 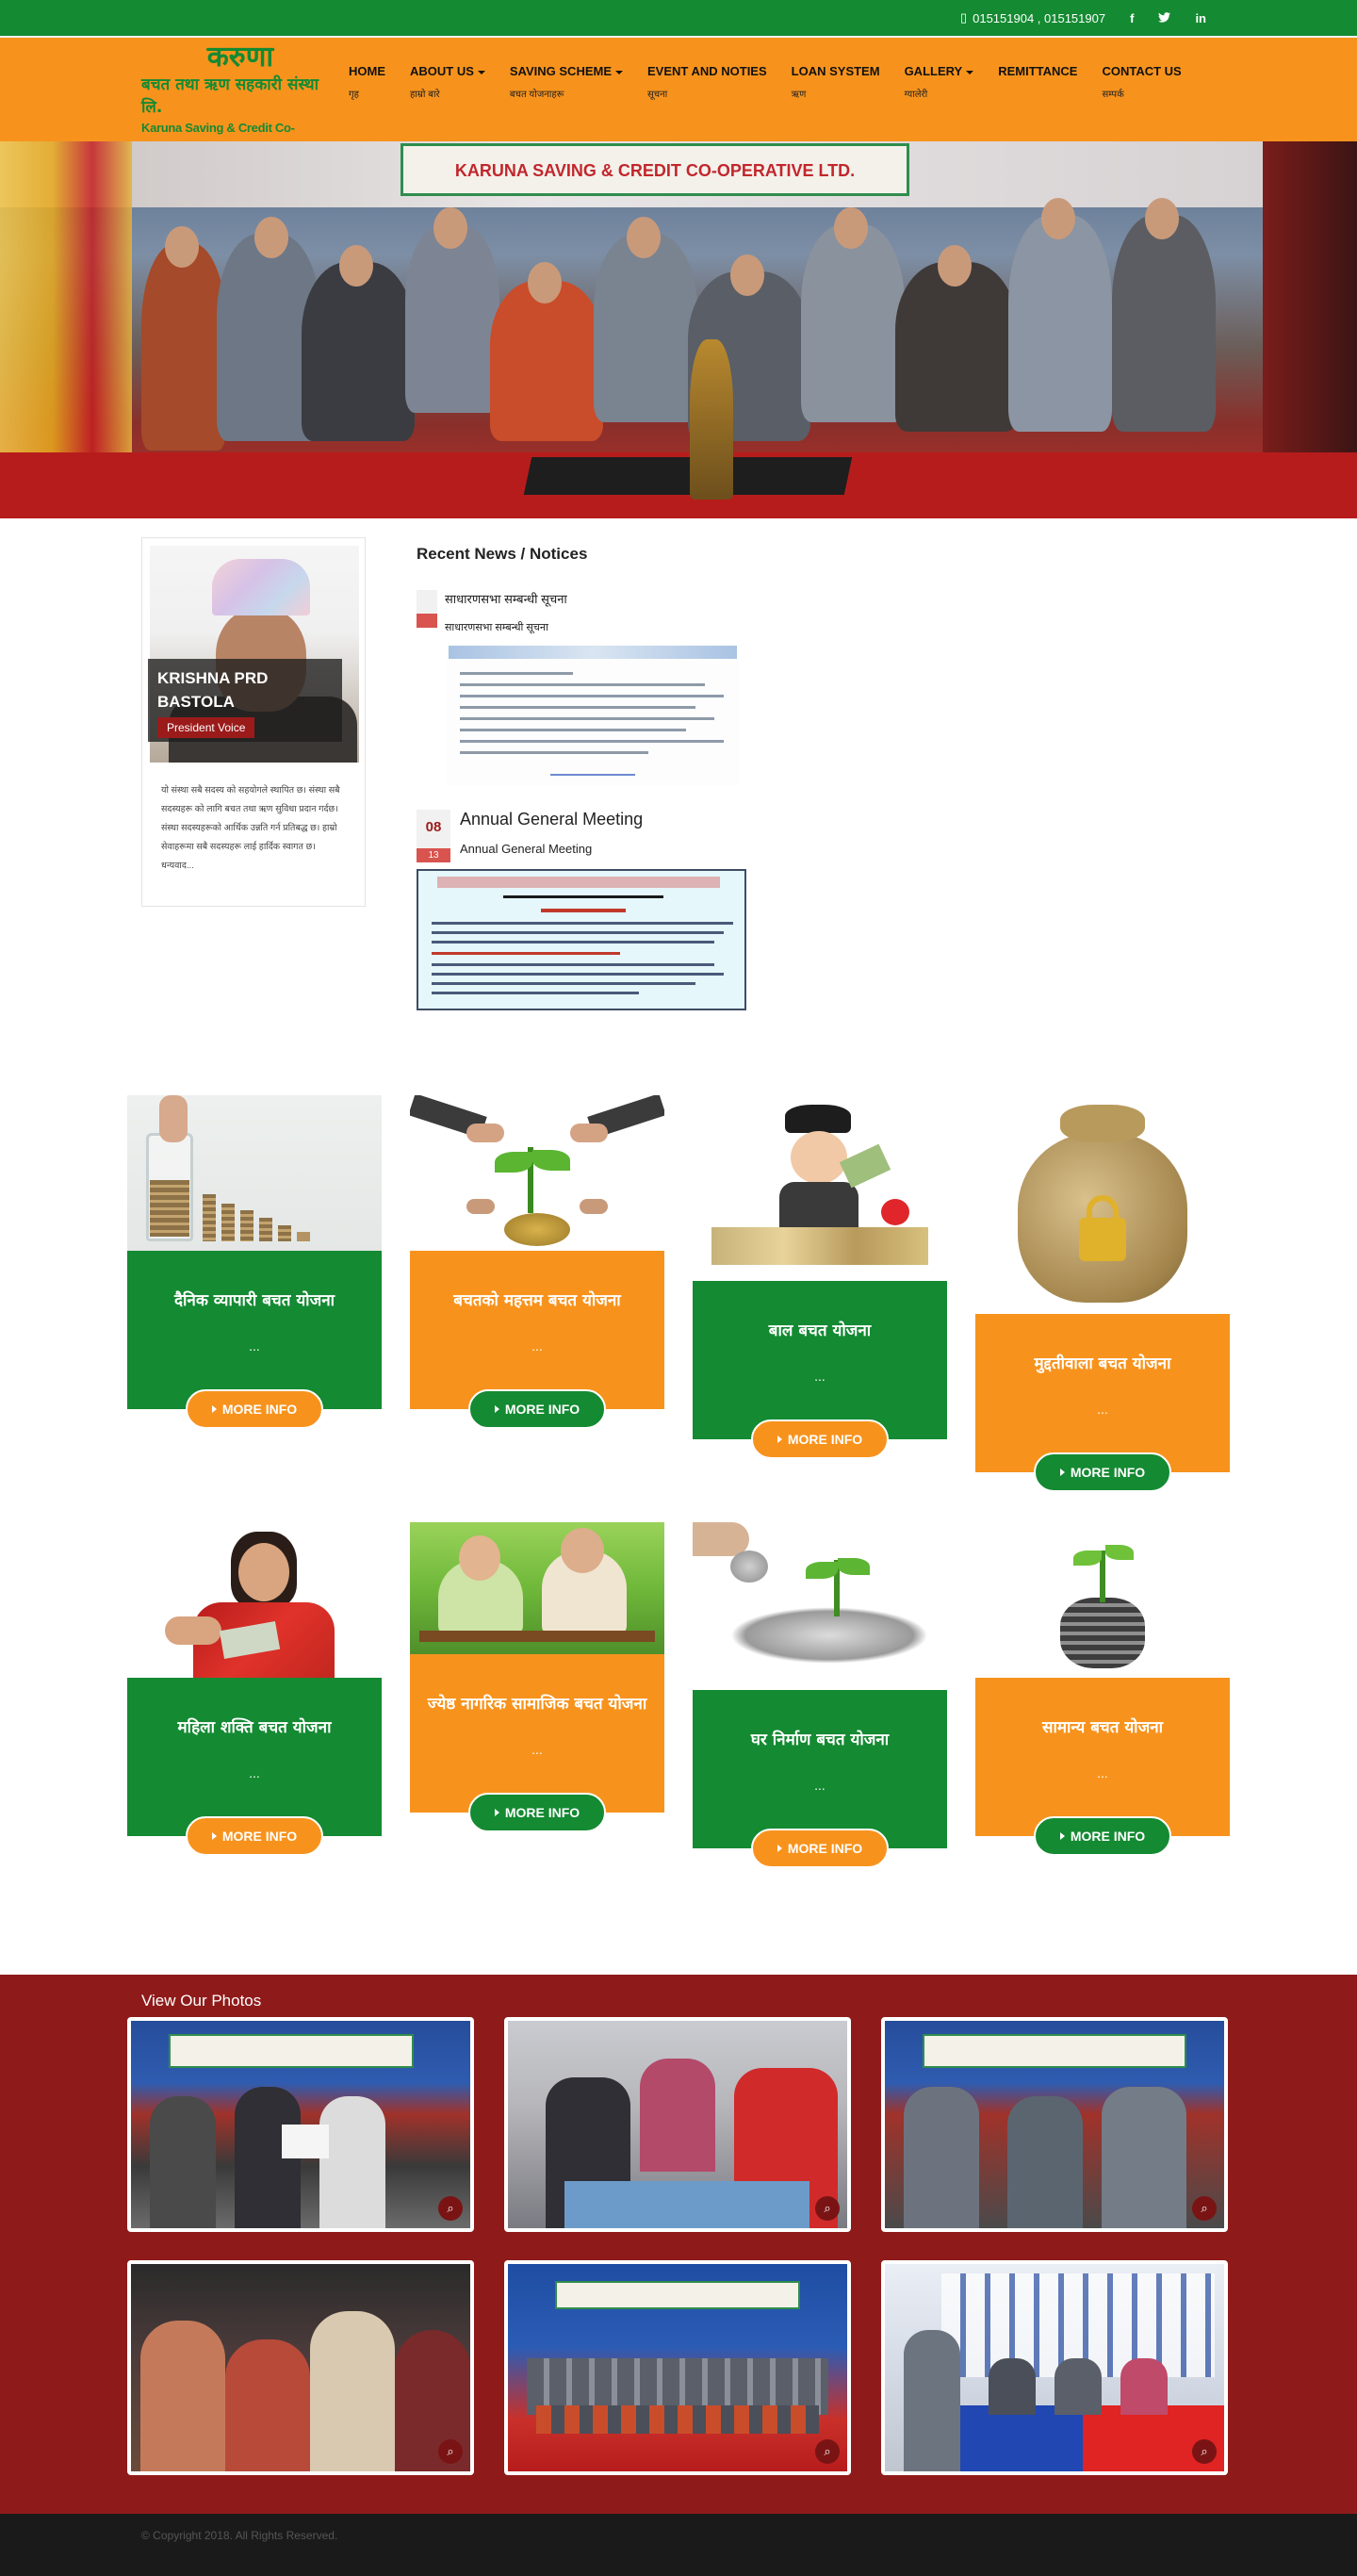 What do you see at coordinates (213, 690) in the screenshot?
I see `president-name: KRISHNA PRD BASTOLA` at bounding box center [213, 690].